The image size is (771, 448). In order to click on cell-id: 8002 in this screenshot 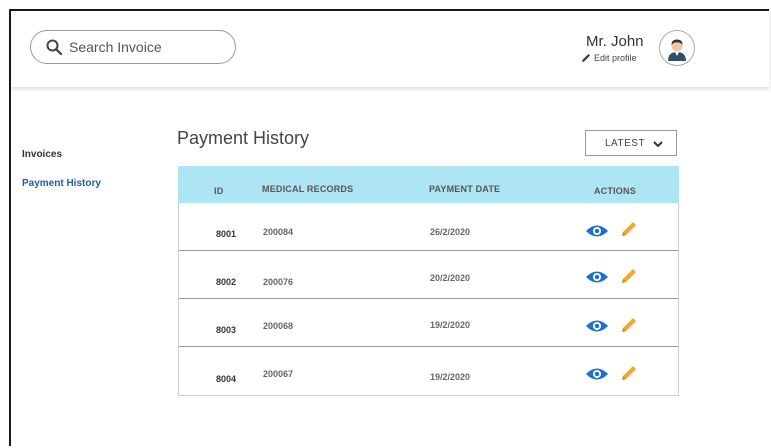, I will do `click(226, 282)`.